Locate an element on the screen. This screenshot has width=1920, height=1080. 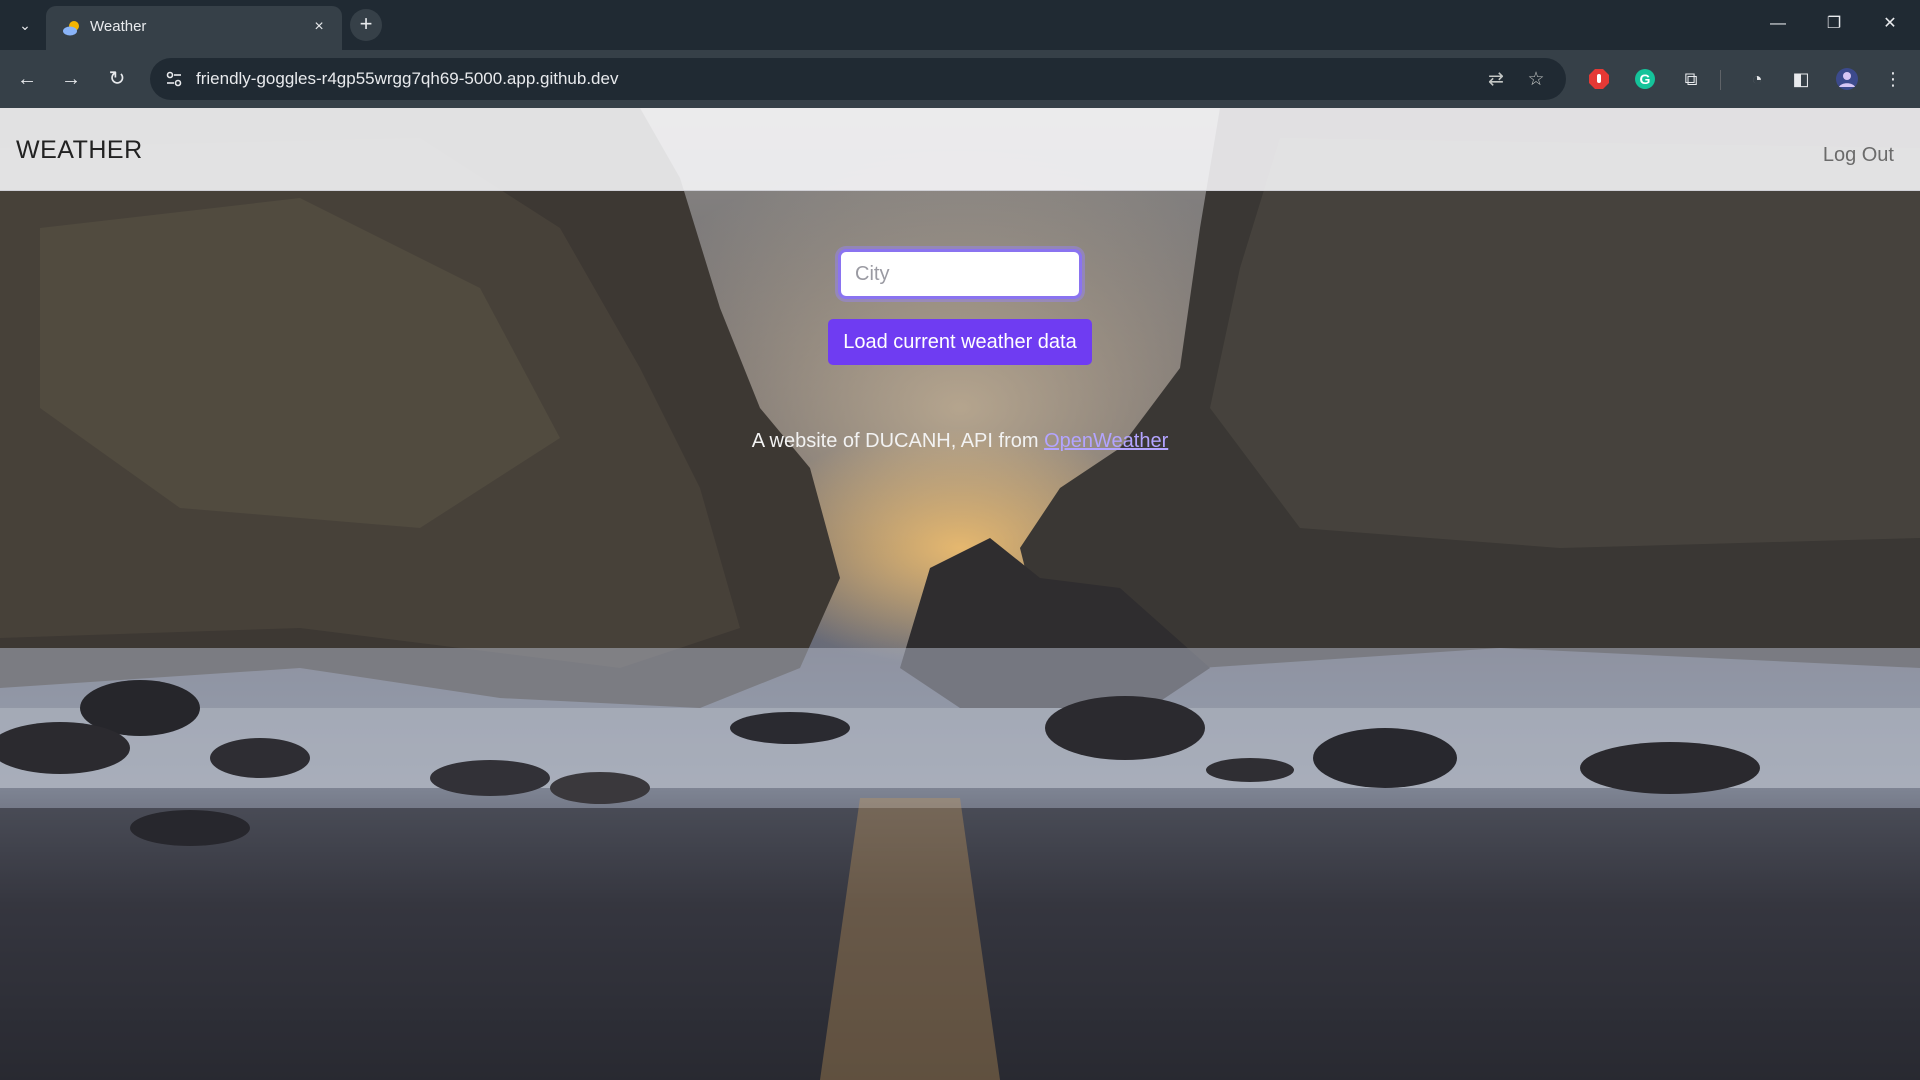
back-icon: ← is located at coordinates (27, 79).